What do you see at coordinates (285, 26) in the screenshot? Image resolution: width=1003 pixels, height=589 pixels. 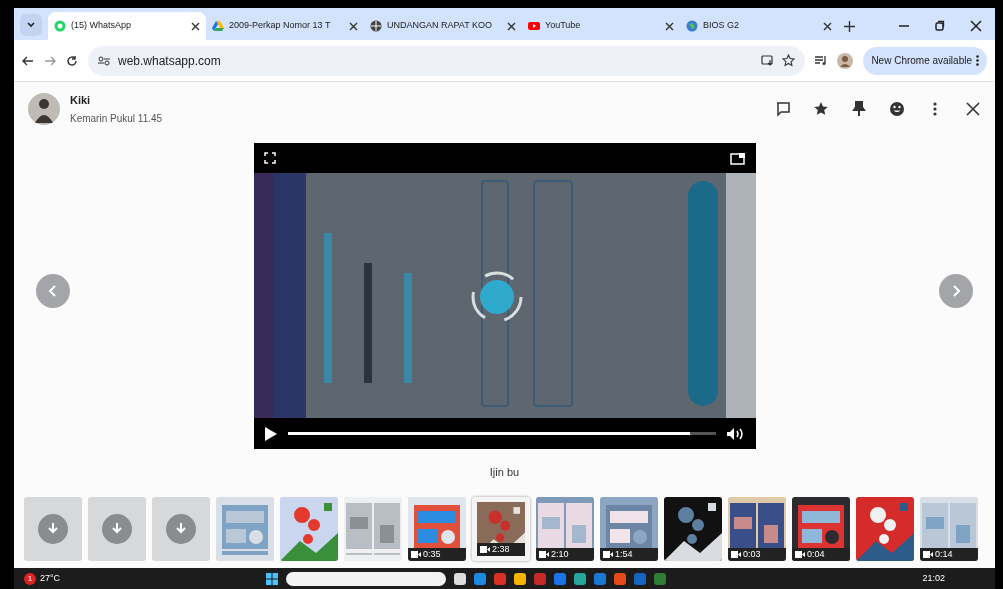 I see `browser-tab: 2009-Perkap Nomor 13 T` at bounding box center [285, 26].